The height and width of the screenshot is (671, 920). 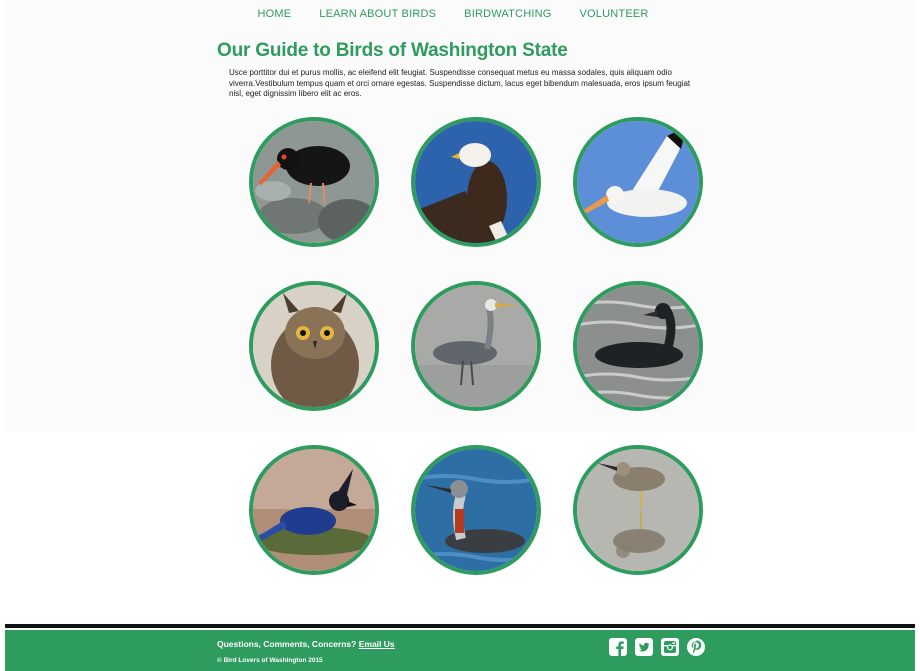 I want to click on red-throated-loon-image, so click(x=476, y=510).